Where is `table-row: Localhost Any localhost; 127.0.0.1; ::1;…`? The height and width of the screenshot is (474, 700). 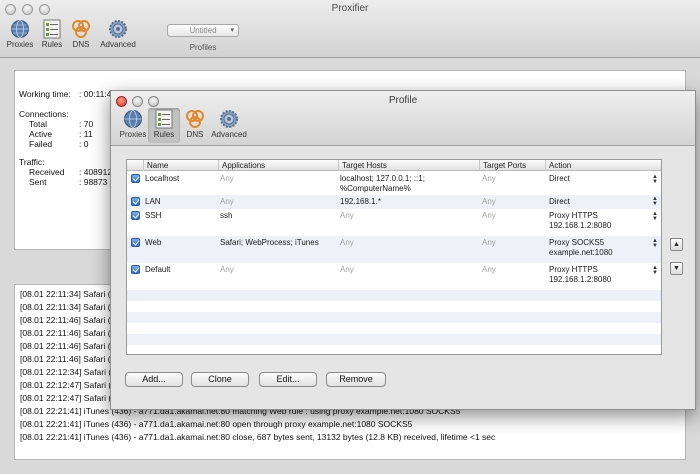 table-row: Localhost Any localhost; 127.0.0.1; ::1;… is located at coordinates (394, 183).